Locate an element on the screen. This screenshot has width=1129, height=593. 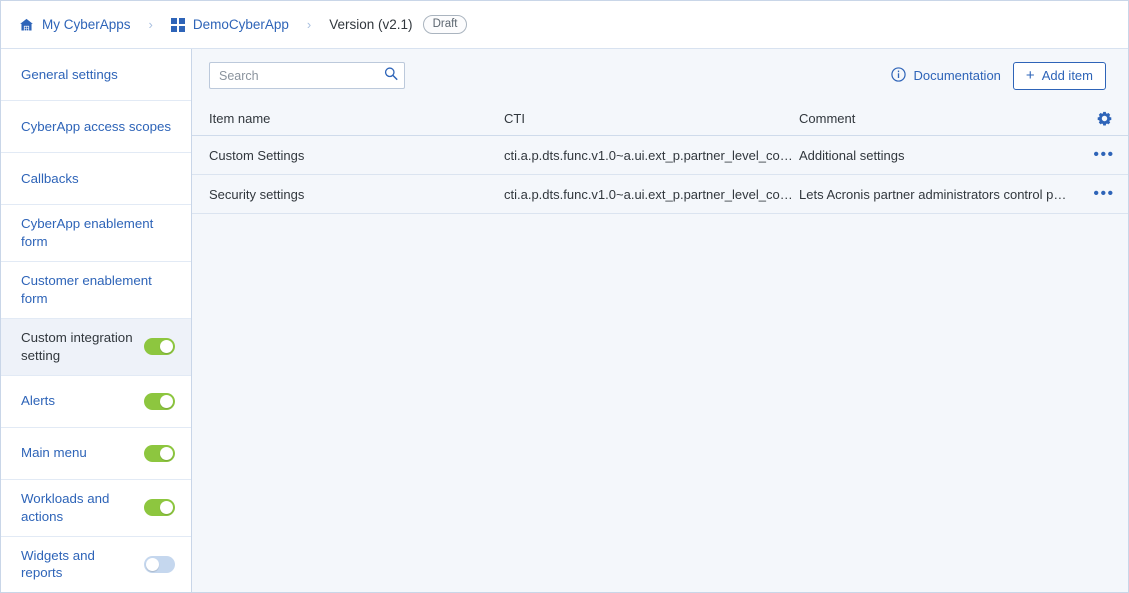
sidebar-item-custom-integration-setting: Custom integration setting is located at coordinates (96, 347).